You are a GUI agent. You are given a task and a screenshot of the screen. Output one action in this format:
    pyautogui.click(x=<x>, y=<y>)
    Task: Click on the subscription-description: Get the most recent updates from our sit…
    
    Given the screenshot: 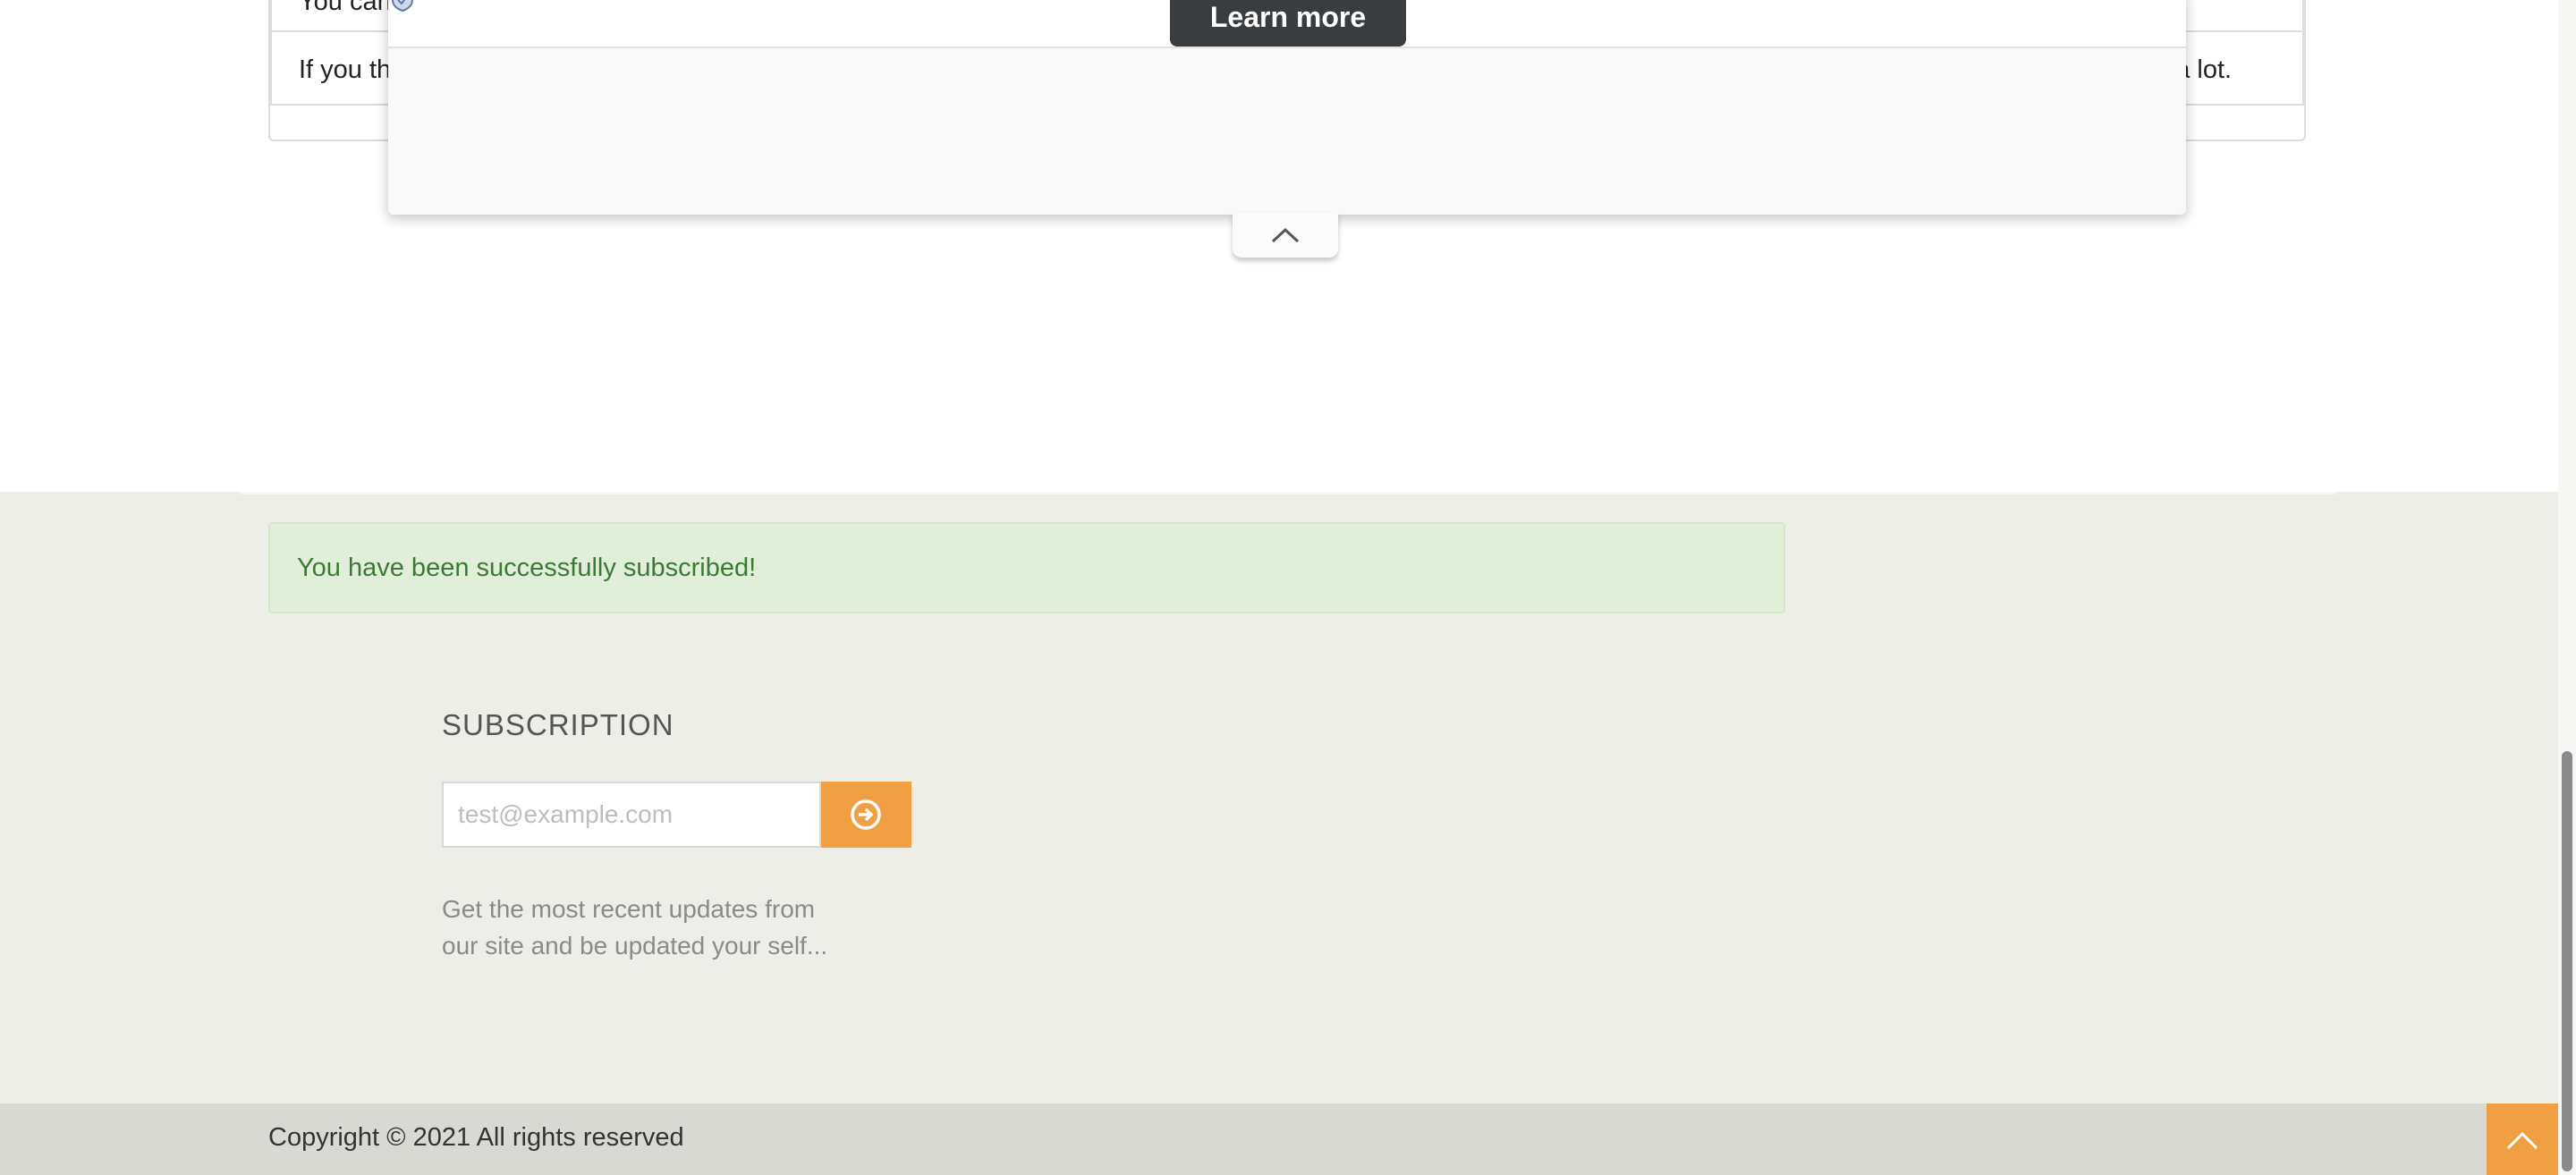 What is the action you would take?
    pyautogui.click(x=656, y=928)
    